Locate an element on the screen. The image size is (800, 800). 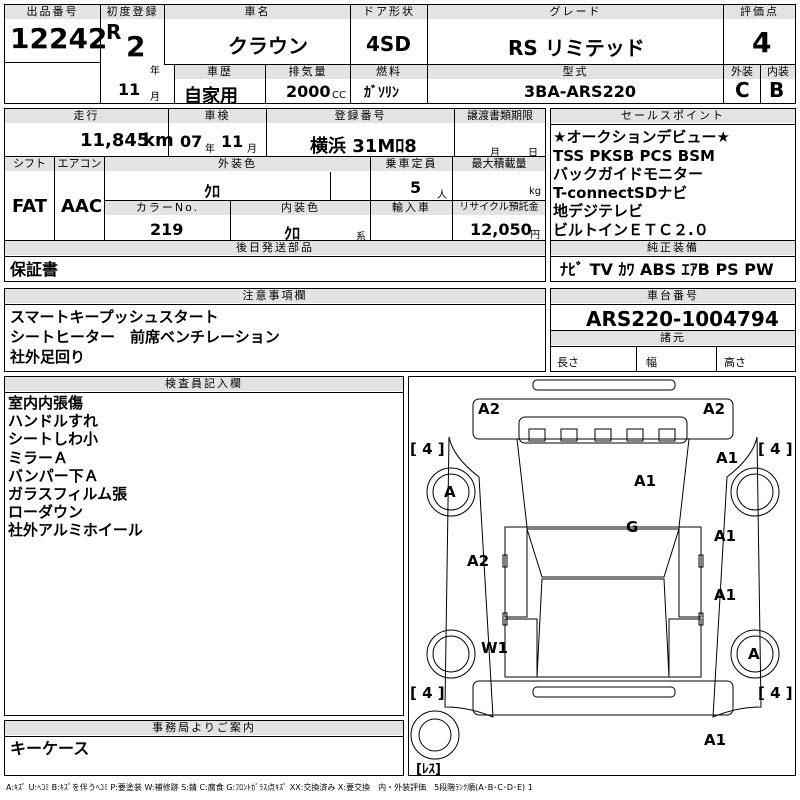
color-no-label: カラーNo. is located at coordinates (167, 208).